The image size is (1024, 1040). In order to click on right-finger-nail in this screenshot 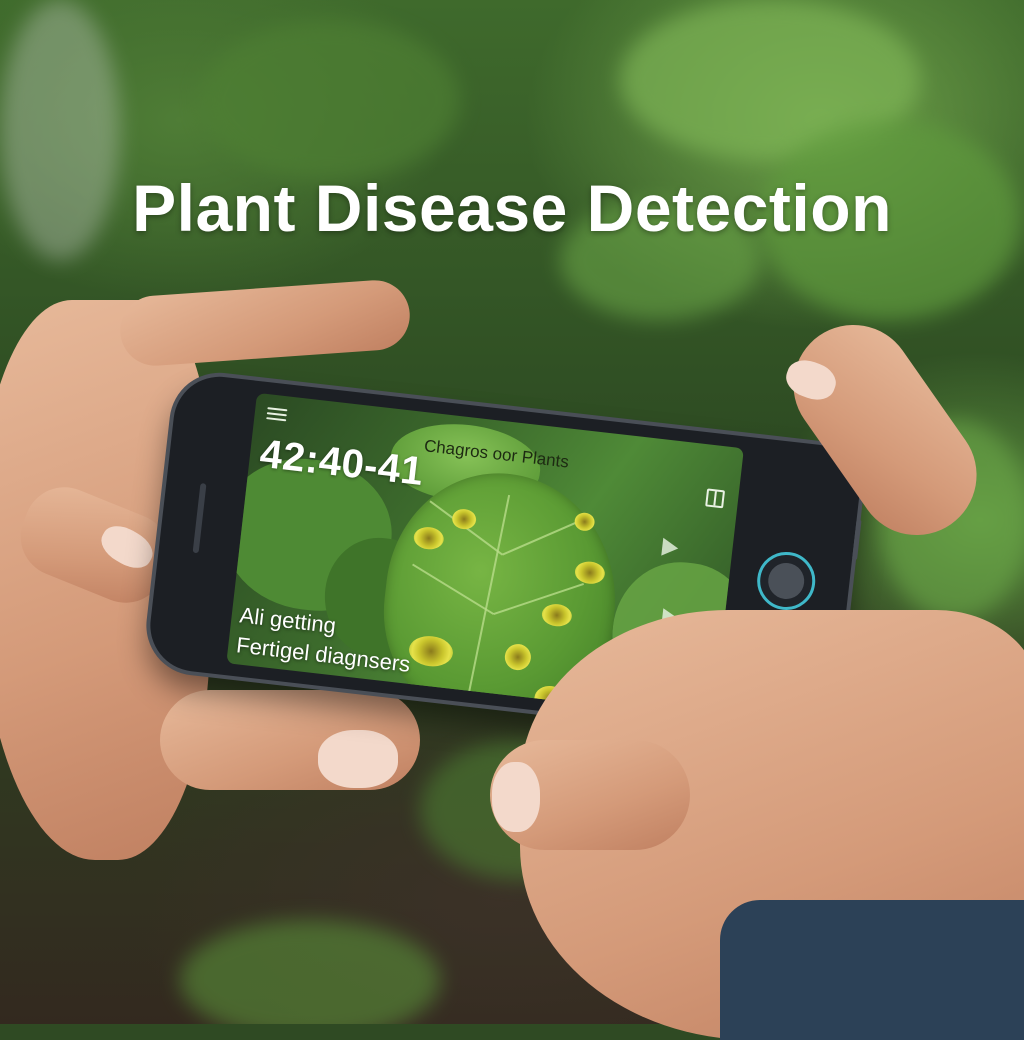, I will do `click(516, 797)`.